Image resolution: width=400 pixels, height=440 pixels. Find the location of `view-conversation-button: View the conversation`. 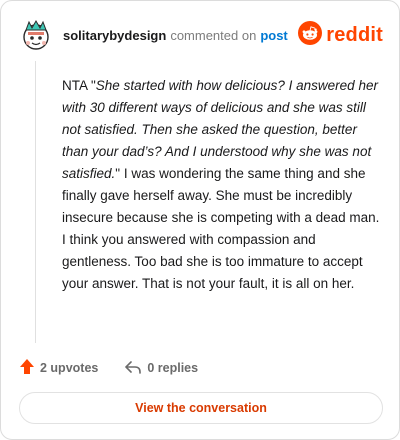

view-conversation-button: View the conversation is located at coordinates (201, 408).